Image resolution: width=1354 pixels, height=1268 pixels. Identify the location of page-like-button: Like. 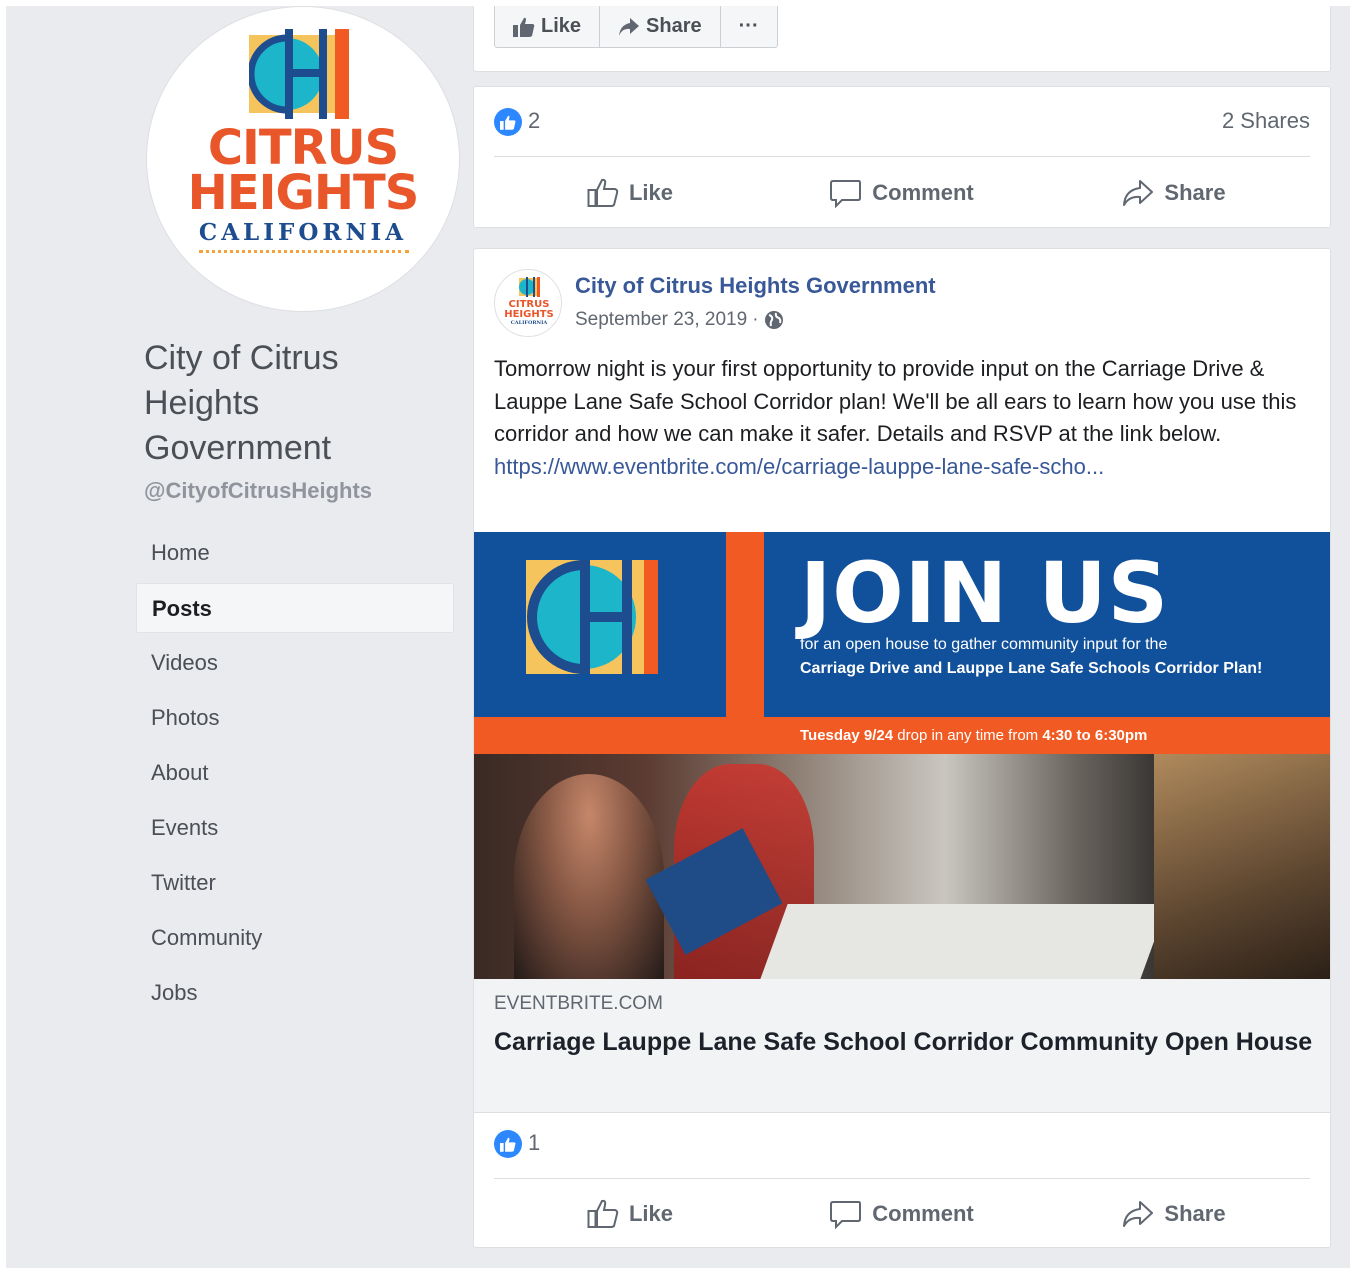
(548, 26).